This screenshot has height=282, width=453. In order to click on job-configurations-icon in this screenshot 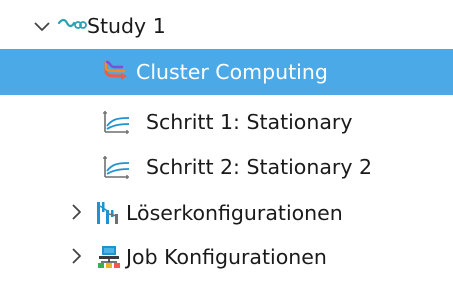, I will do `click(109, 257)`.